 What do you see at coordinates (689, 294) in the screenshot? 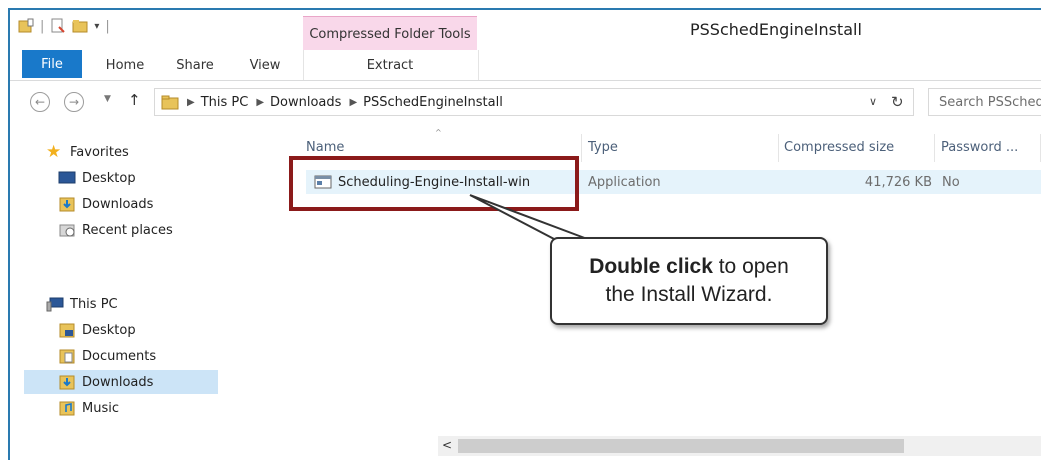
I see `callout-line-2: the Install Wizard.` at bounding box center [689, 294].